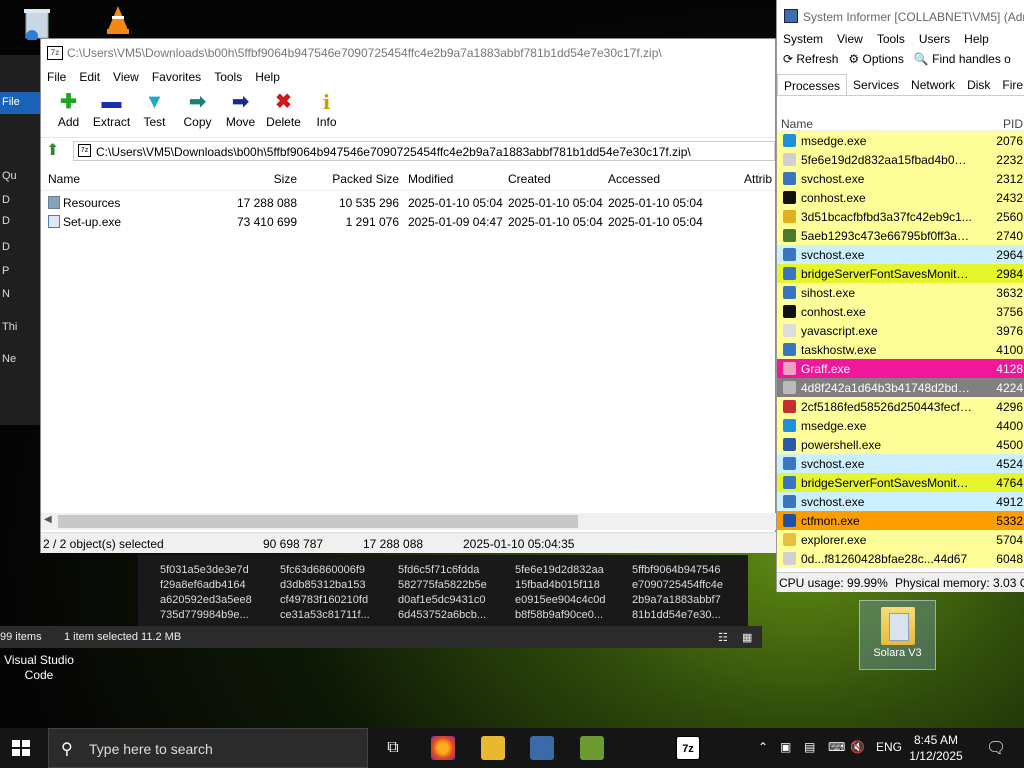 The image size is (1024, 768). I want to click on network-icon: ⌨, so click(836, 747).